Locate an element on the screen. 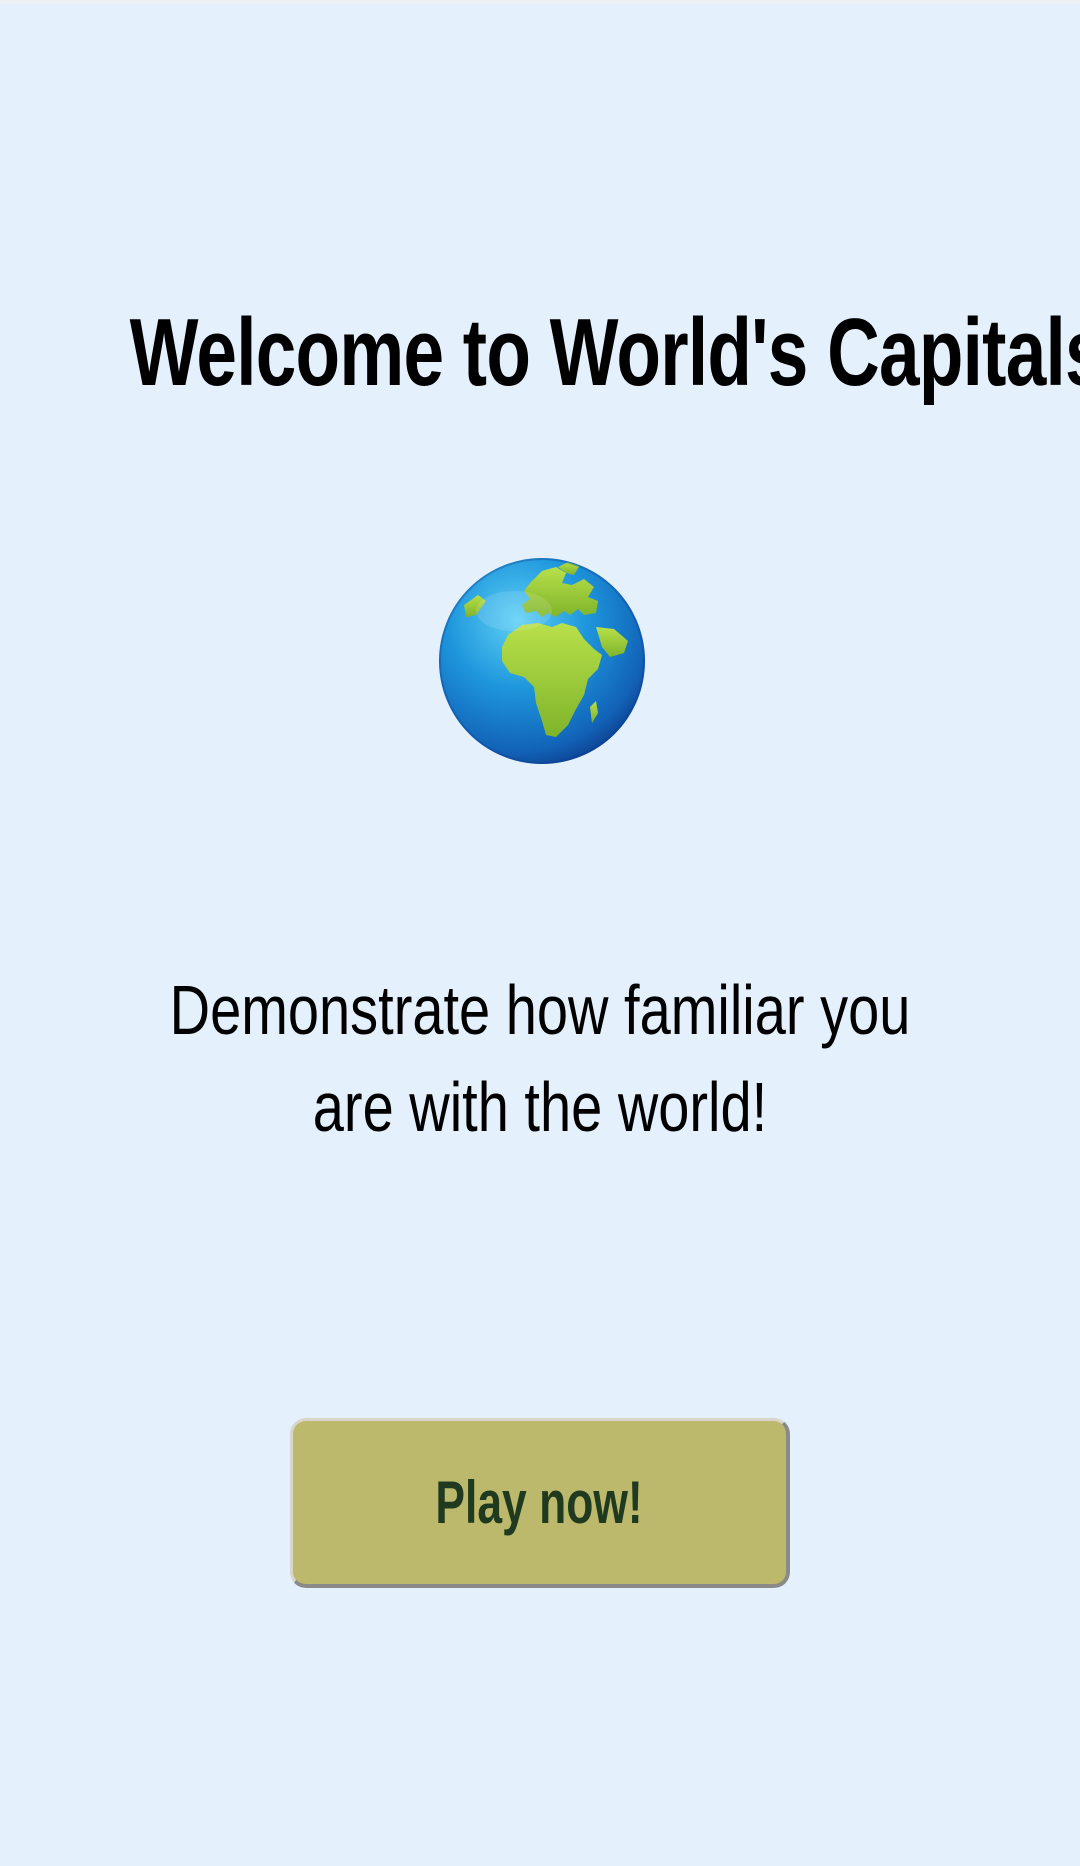 The height and width of the screenshot is (1866, 1080). globe-europe-africa-icon is located at coordinates (542, 661).